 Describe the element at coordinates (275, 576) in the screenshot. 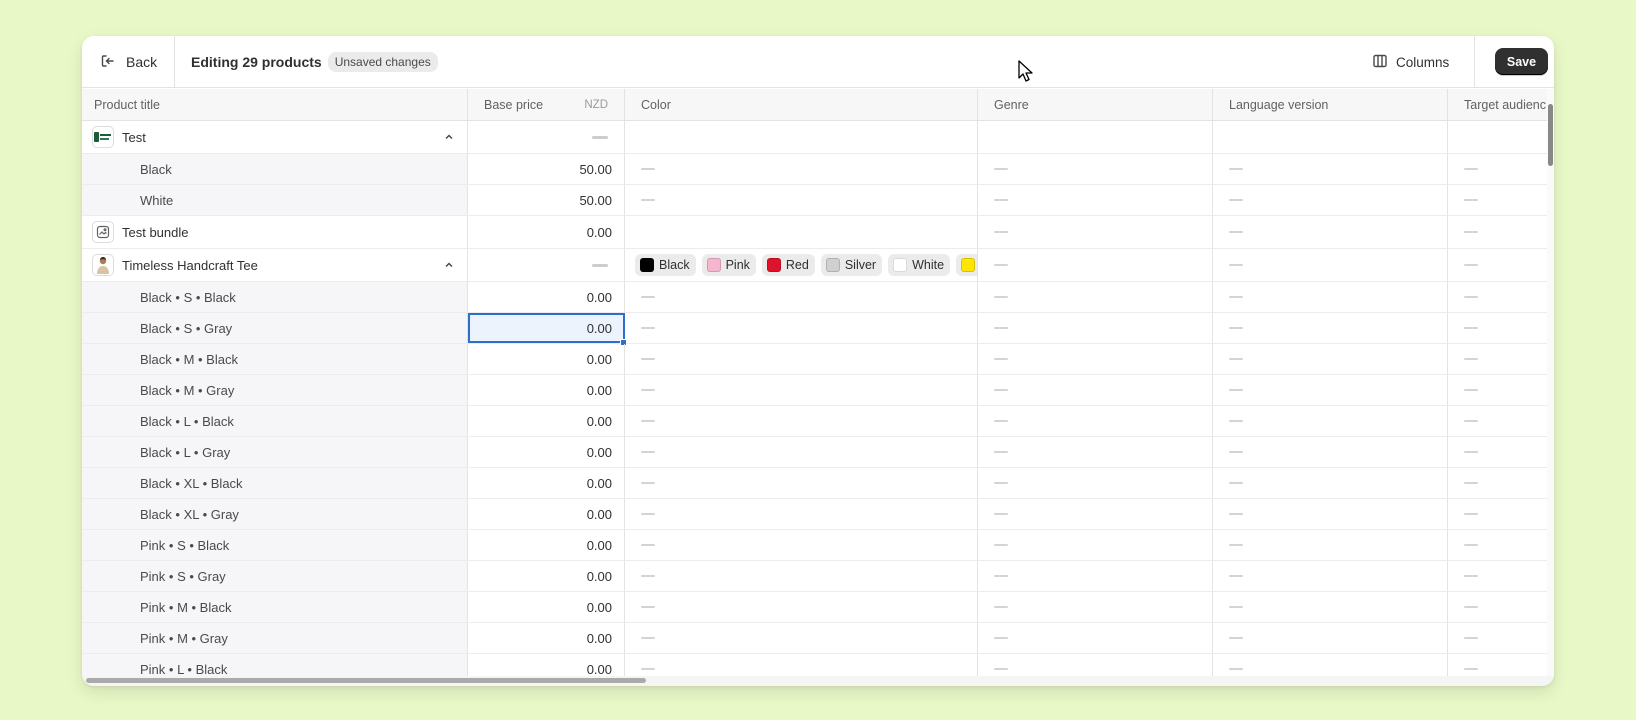

I see `variant-title-cell: Pink • S • Gray` at that location.